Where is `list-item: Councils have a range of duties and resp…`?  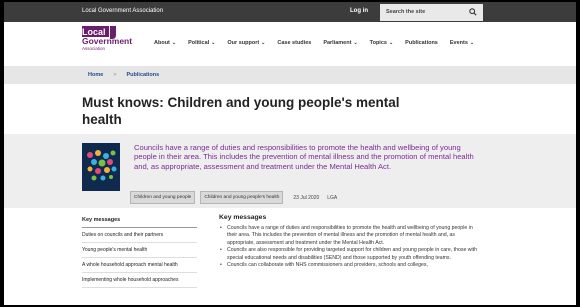 list-item: Councils have a range of duties and resp… is located at coordinates (351, 236).